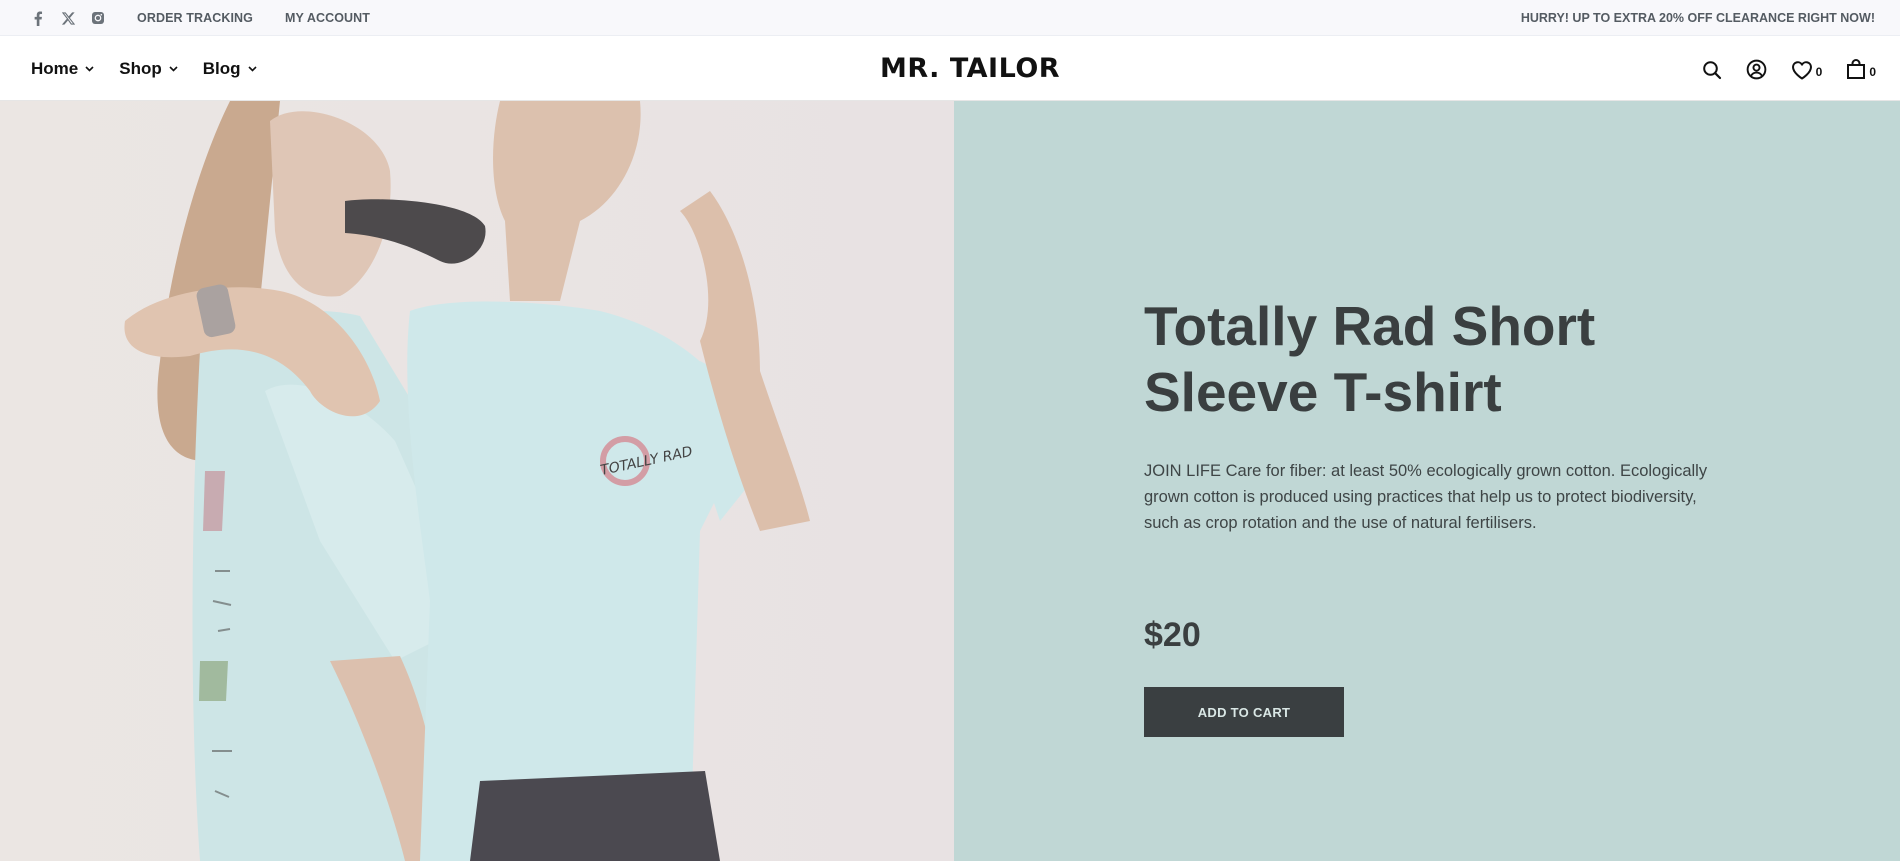  I want to click on wishlist-count: 0, so click(1819, 71).